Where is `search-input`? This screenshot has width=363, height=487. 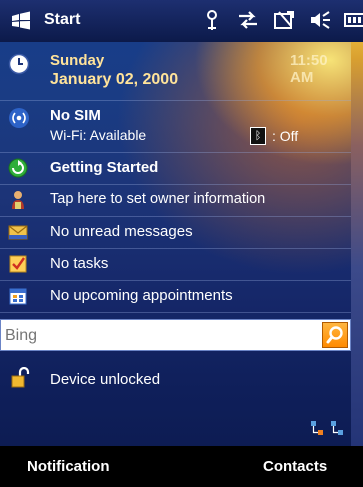
search-input is located at coordinates (159, 336).